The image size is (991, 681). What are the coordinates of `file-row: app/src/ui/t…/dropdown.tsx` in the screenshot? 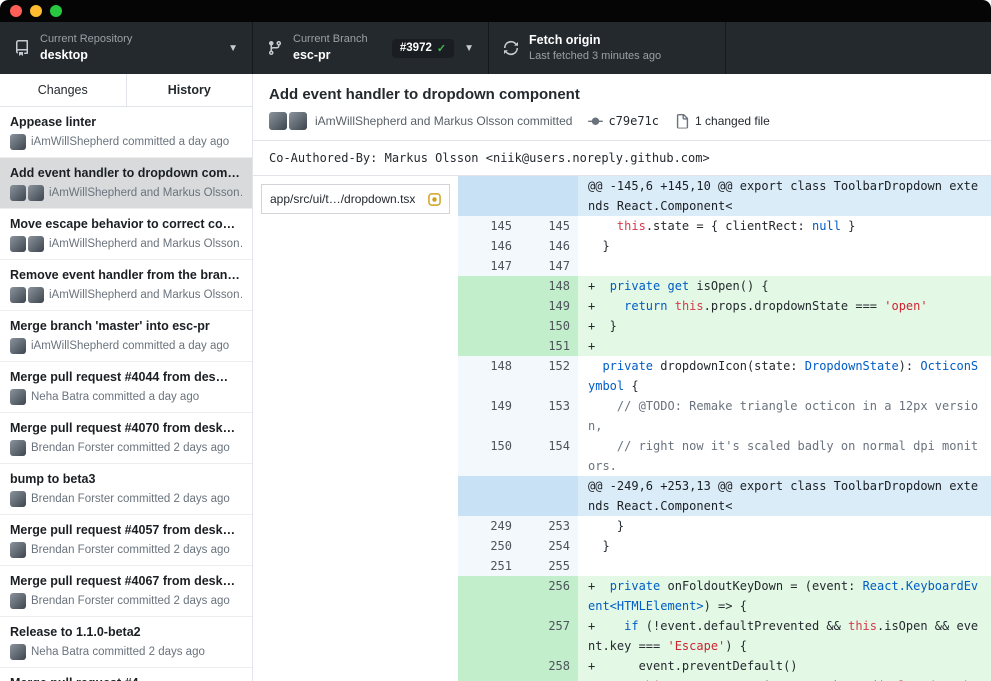 It's located at (355, 199).